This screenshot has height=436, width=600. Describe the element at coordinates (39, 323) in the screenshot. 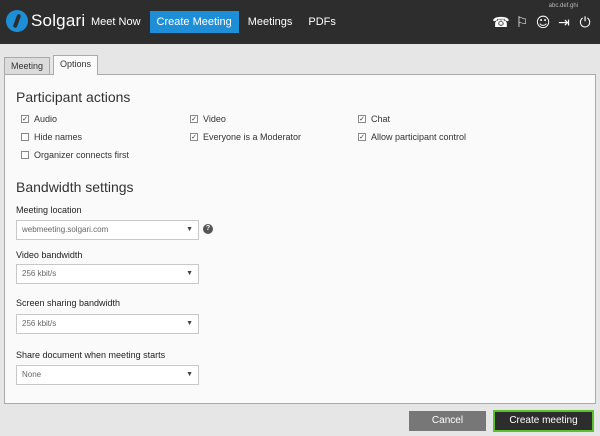

I see `screen-sharing-bandwidth-value: 256 kbit/s` at that location.